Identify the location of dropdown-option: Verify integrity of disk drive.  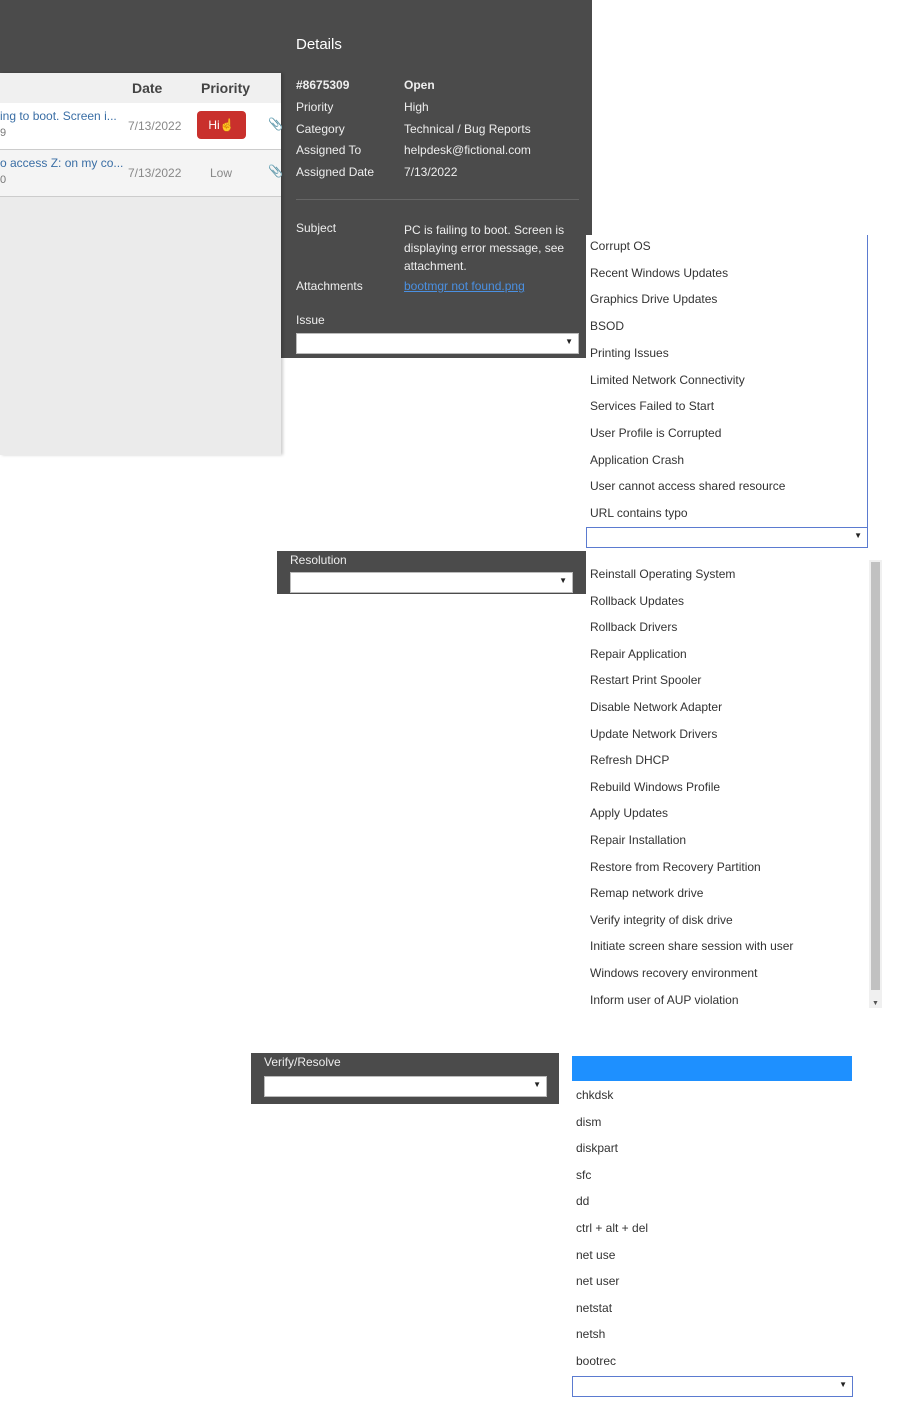
(661, 920).